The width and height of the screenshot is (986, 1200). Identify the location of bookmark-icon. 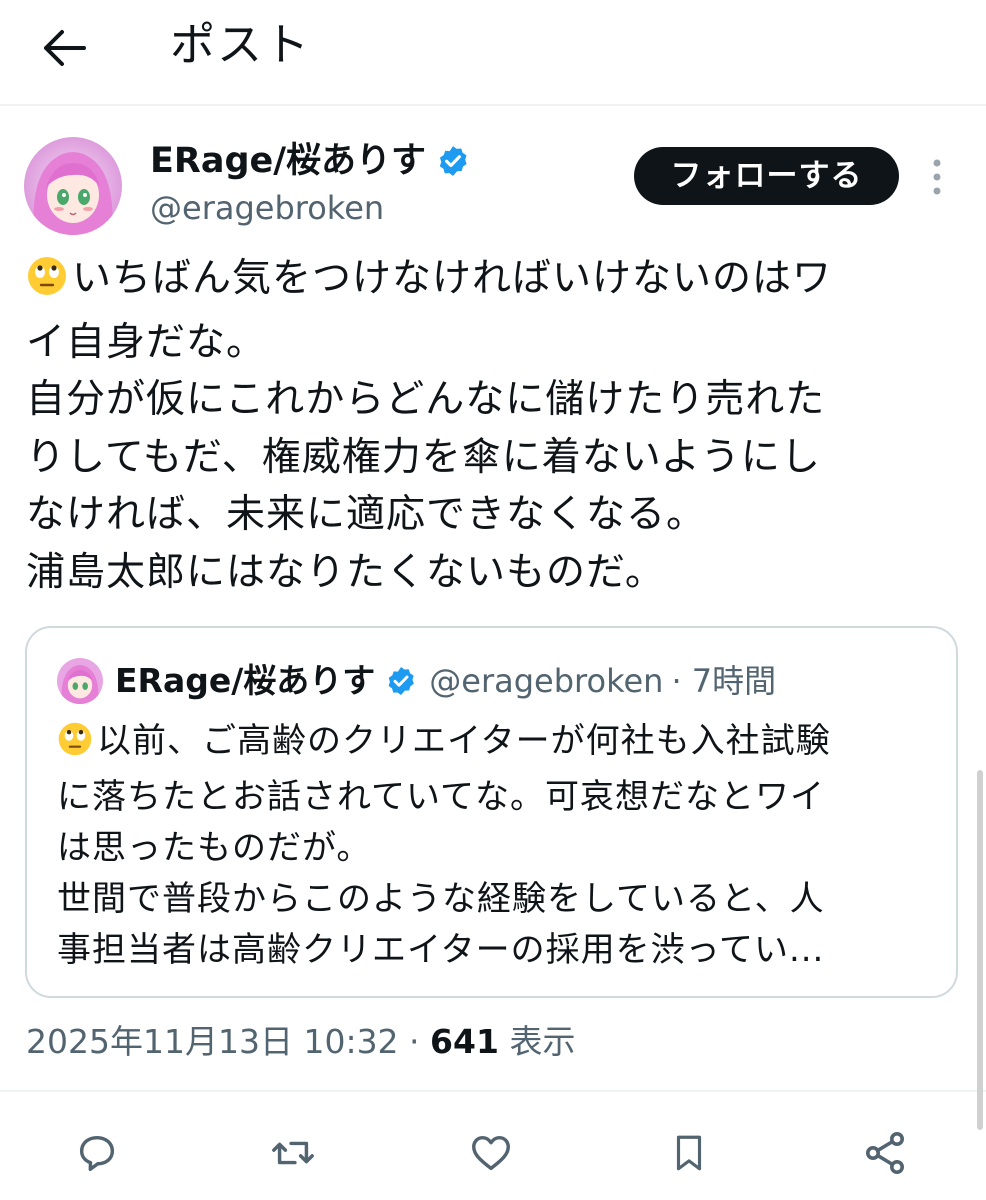
(689, 1153).